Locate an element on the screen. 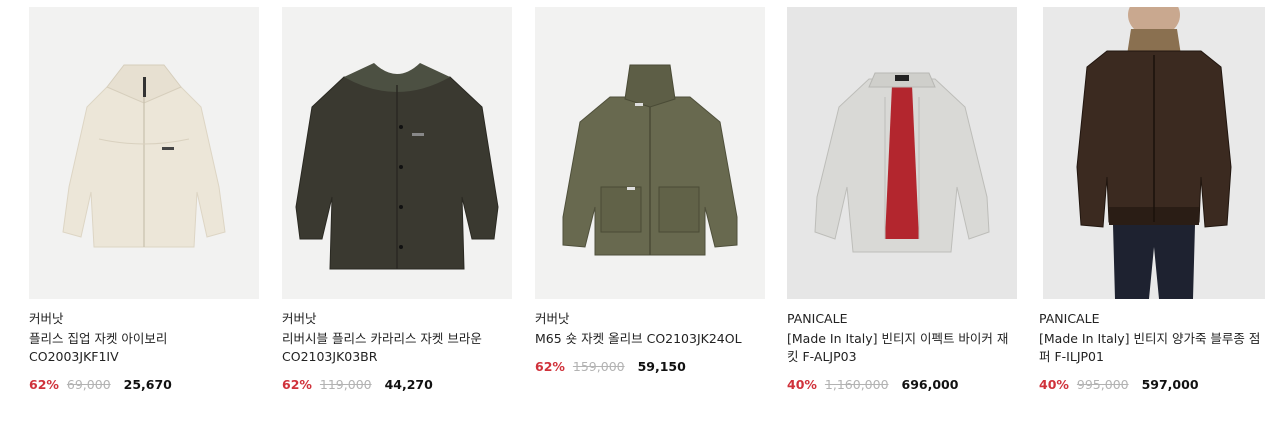 The image size is (1282, 432). sale-price: 44,270 is located at coordinates (408, 384).